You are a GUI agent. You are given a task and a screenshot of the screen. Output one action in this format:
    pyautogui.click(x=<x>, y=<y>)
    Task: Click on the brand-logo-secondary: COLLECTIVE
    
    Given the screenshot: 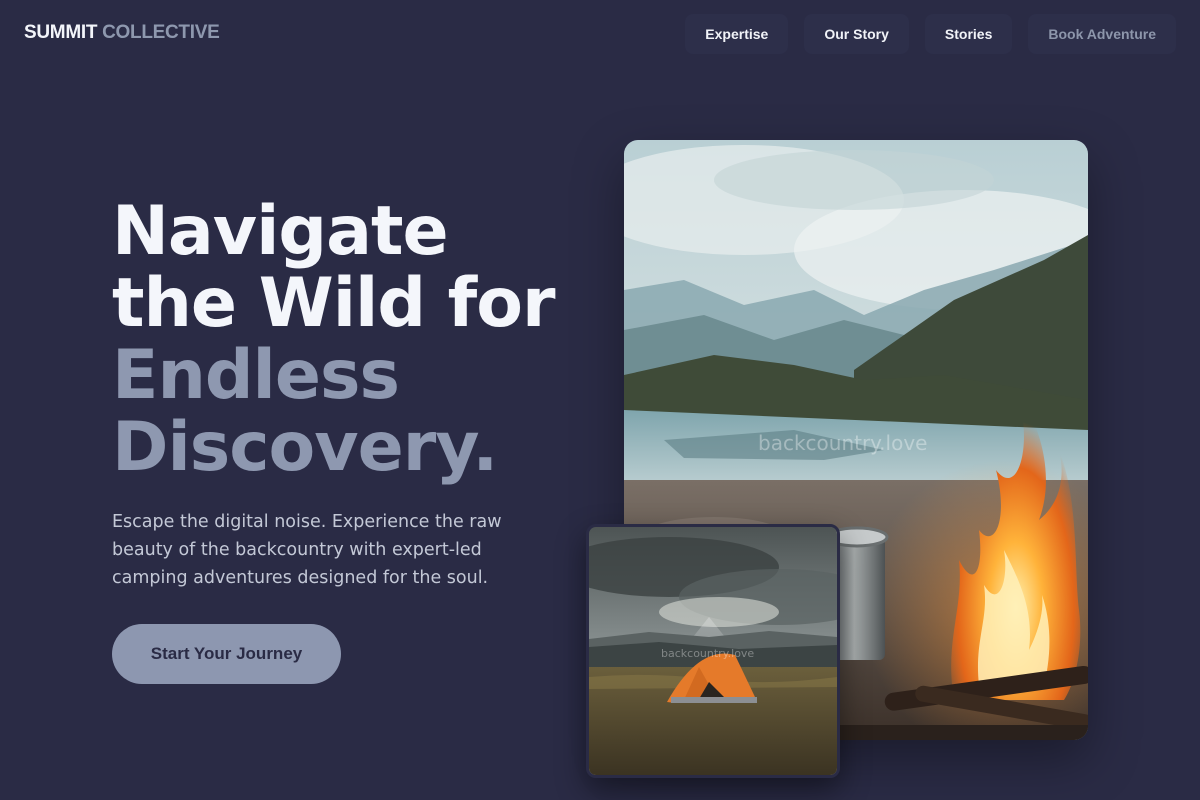 What is the action you would take?
    pyautogui.click(x=161, y=32)
    